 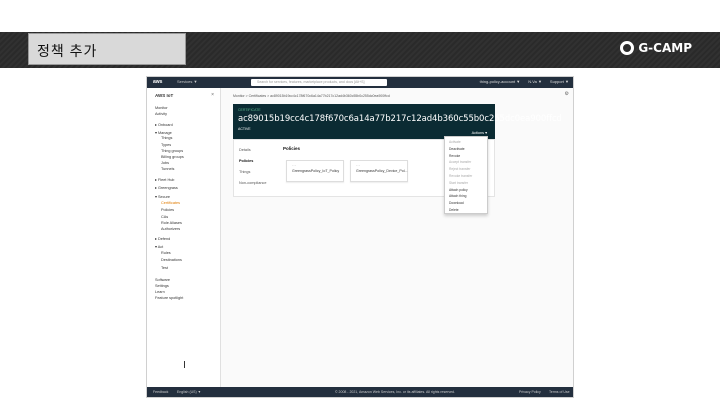 I want to click on sidebar-item: CAs, so click(x=164, y=217).